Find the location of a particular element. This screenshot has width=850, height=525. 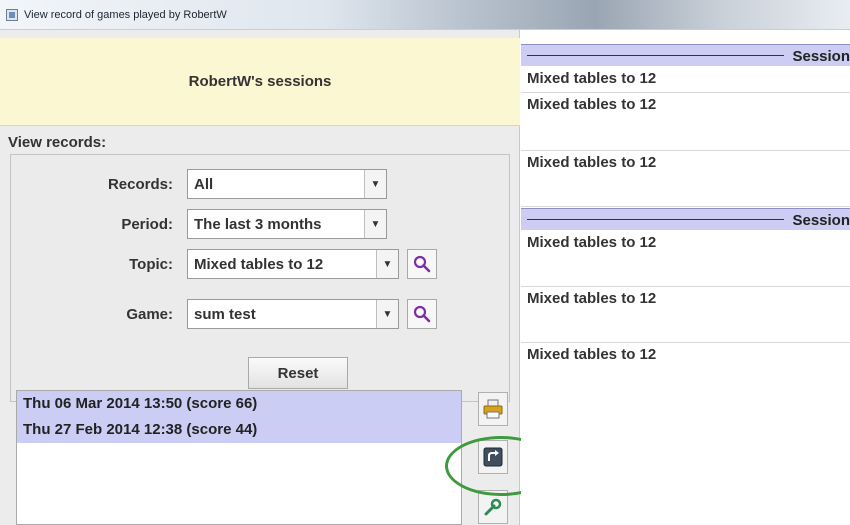

page-title: RobertW's sessions is located at coordinates (260, 81).